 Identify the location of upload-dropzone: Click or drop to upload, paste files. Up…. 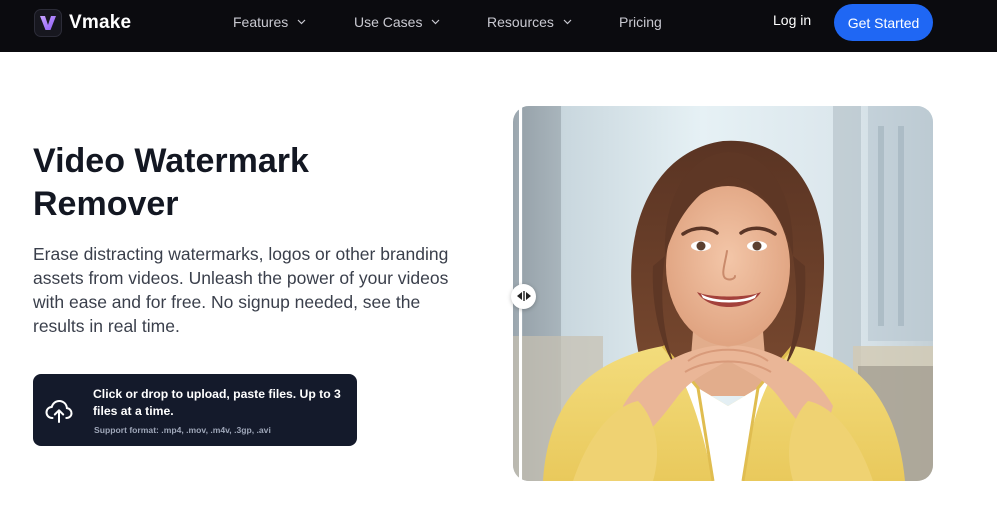
(195, 410).